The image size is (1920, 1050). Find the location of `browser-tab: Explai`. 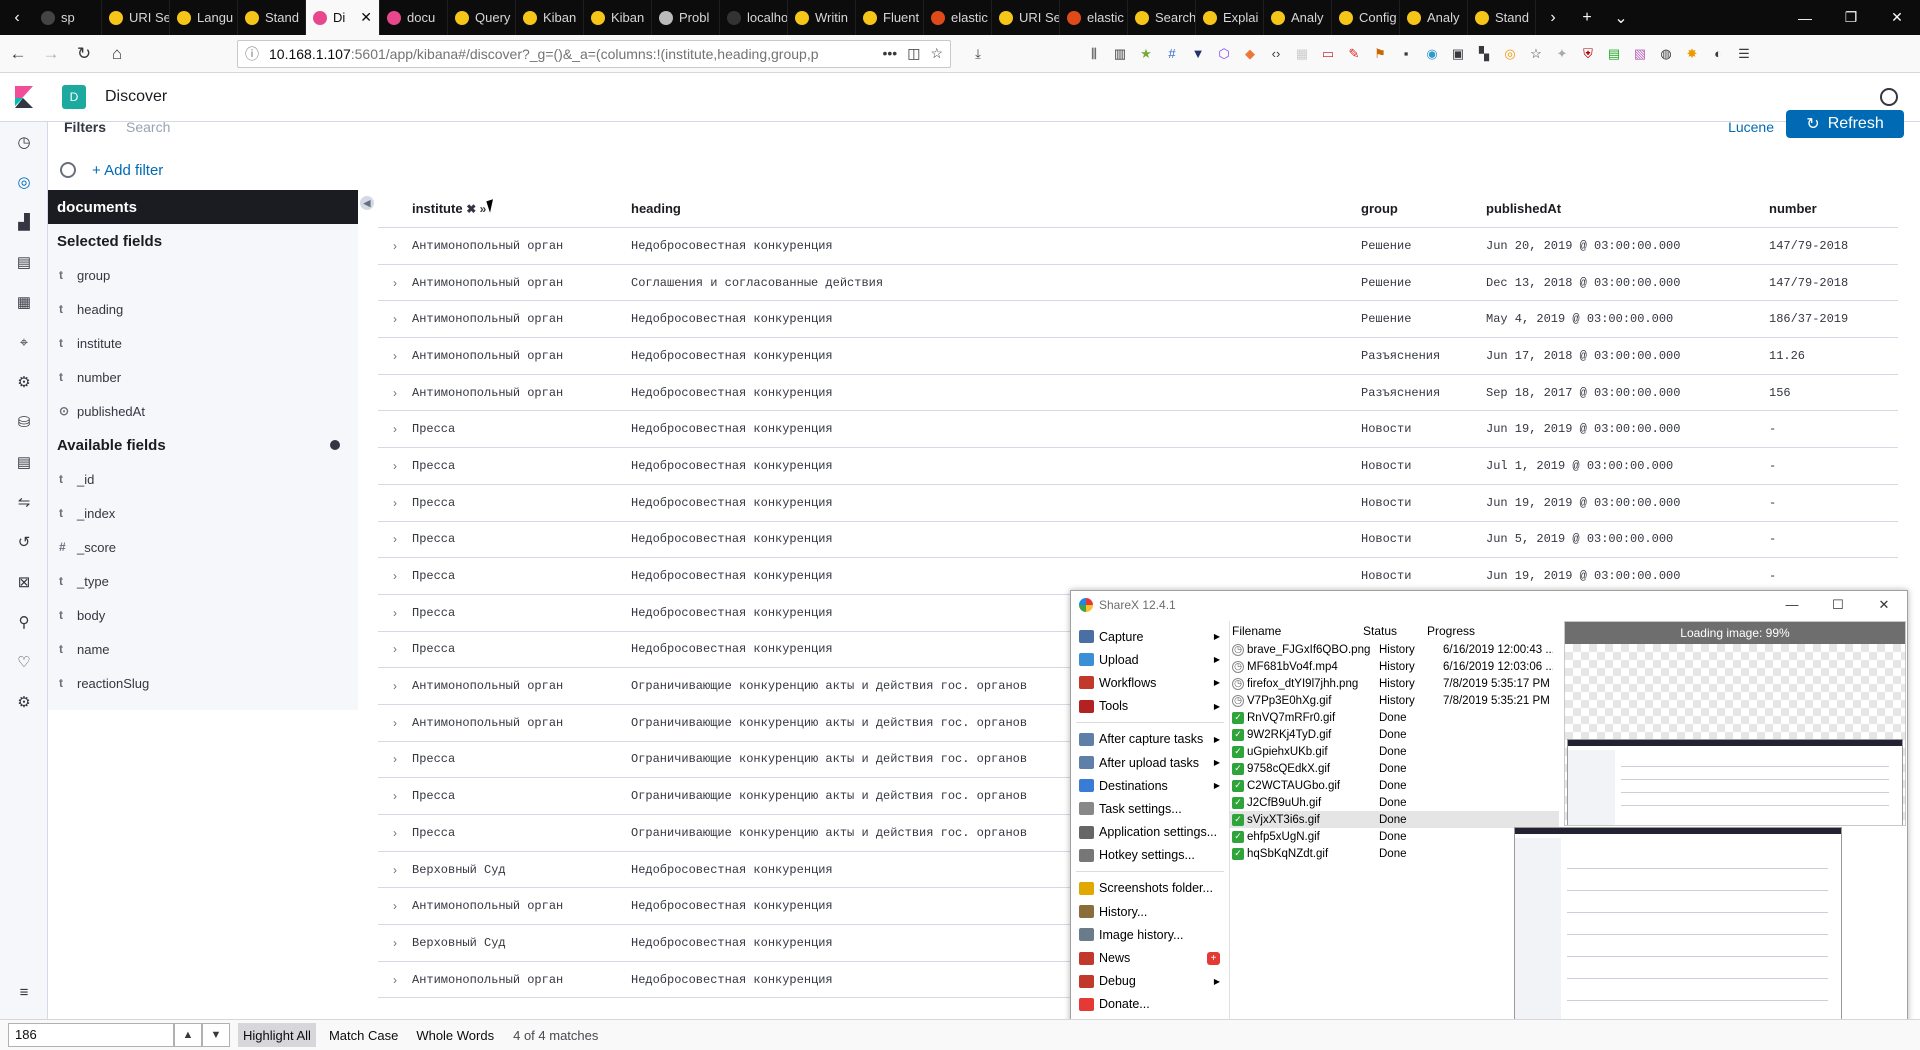

browser-tab: Explai is located at coordinates (1230, 17).